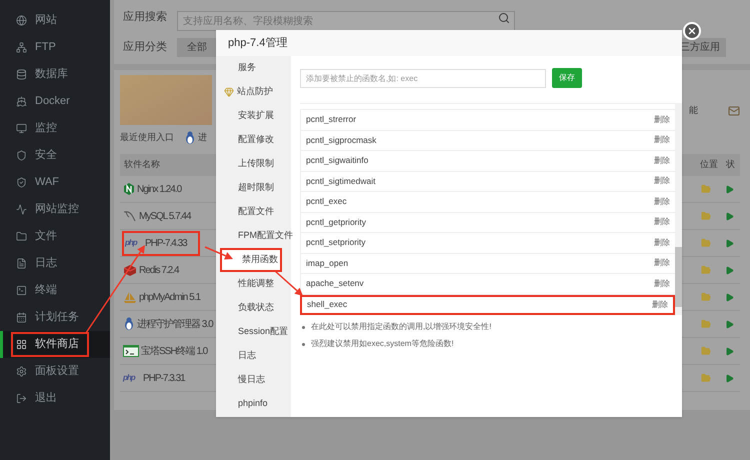 The height and width of the screenshot is (460, 750). I want to click on menu-item: 站点防护, so click(253, 92).